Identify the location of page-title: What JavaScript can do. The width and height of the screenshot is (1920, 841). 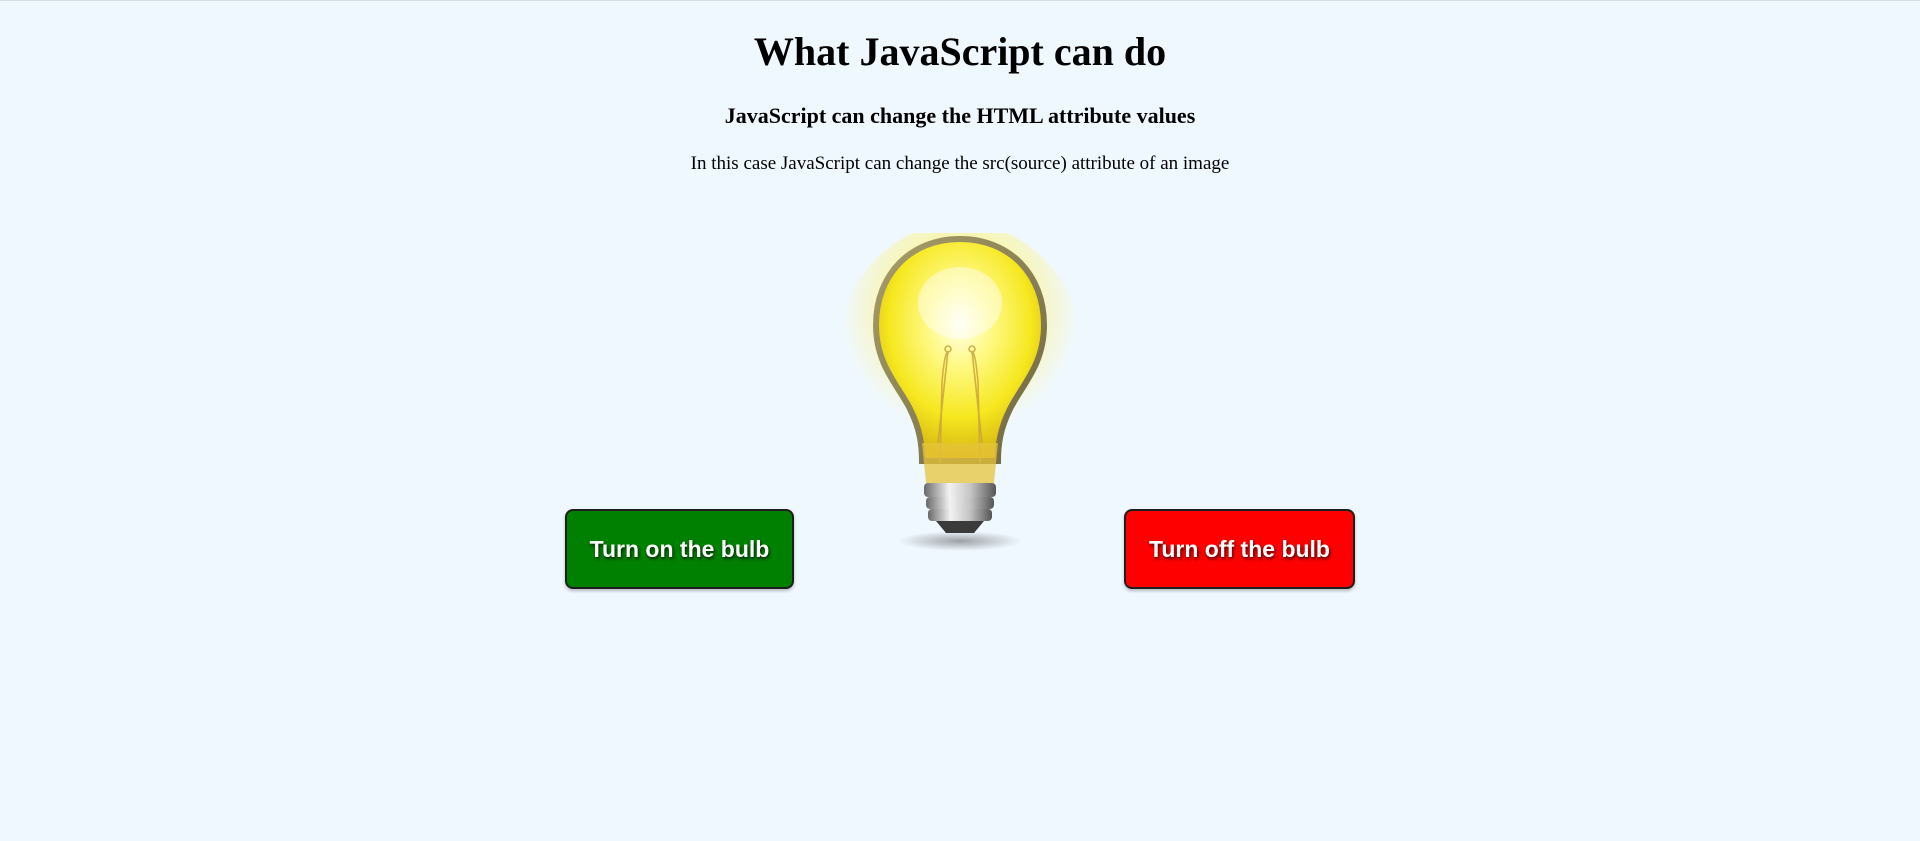
(960, 51).